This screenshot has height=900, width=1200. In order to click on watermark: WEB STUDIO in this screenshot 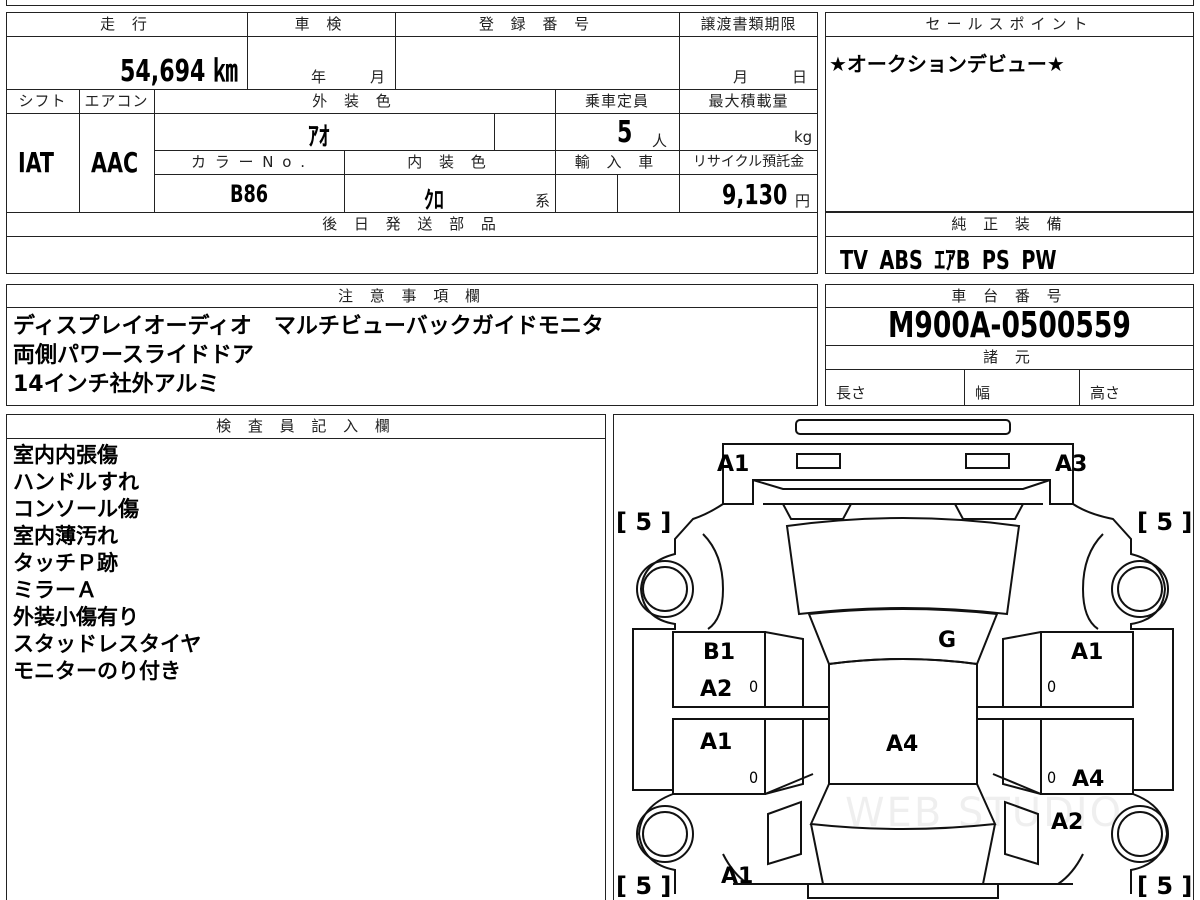, I will do `click(984, 813)`.